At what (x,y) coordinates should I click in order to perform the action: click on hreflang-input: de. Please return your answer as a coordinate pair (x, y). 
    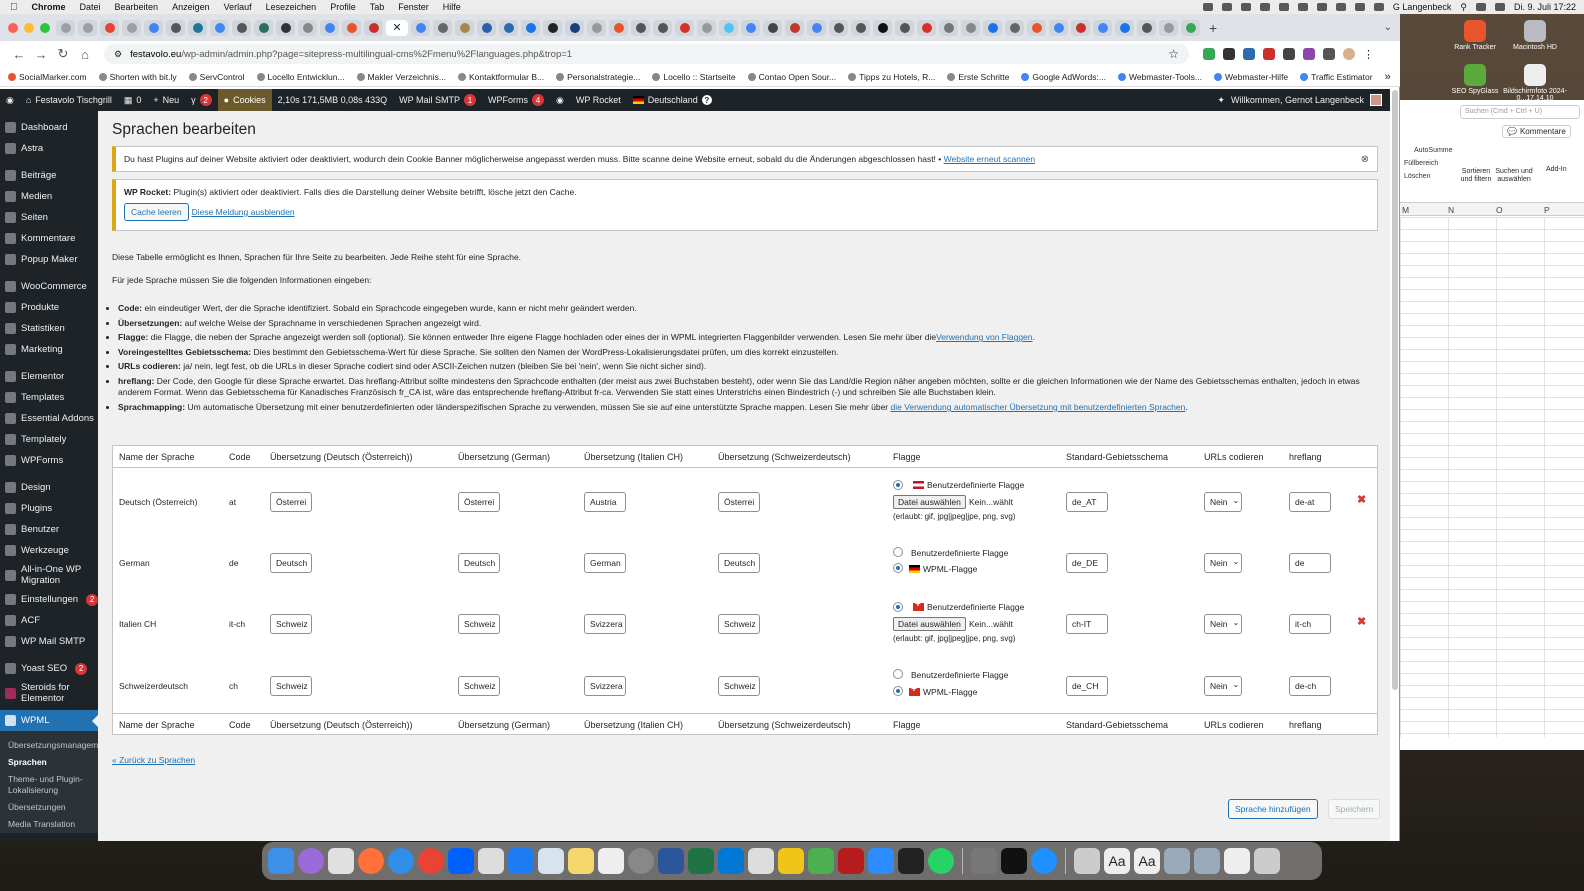
    Looking at the image, I should click on (1310, 563).